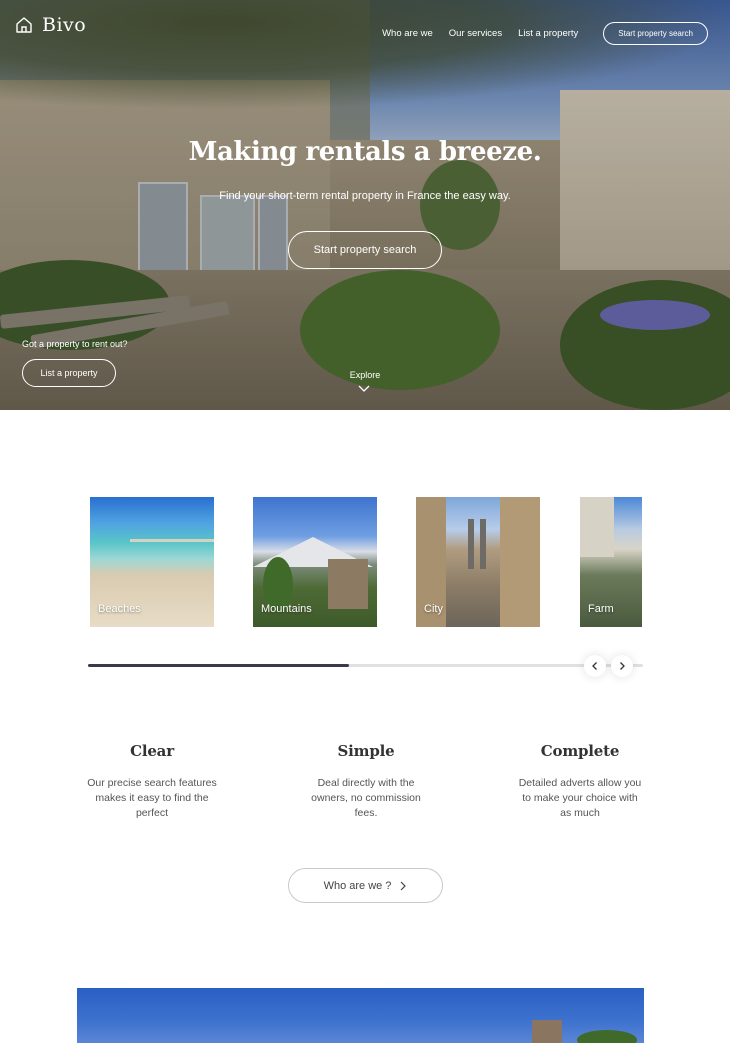 The image size is (730, 1043). I want to click on who-are-we-button: Who are we ?, so click(365, 885).